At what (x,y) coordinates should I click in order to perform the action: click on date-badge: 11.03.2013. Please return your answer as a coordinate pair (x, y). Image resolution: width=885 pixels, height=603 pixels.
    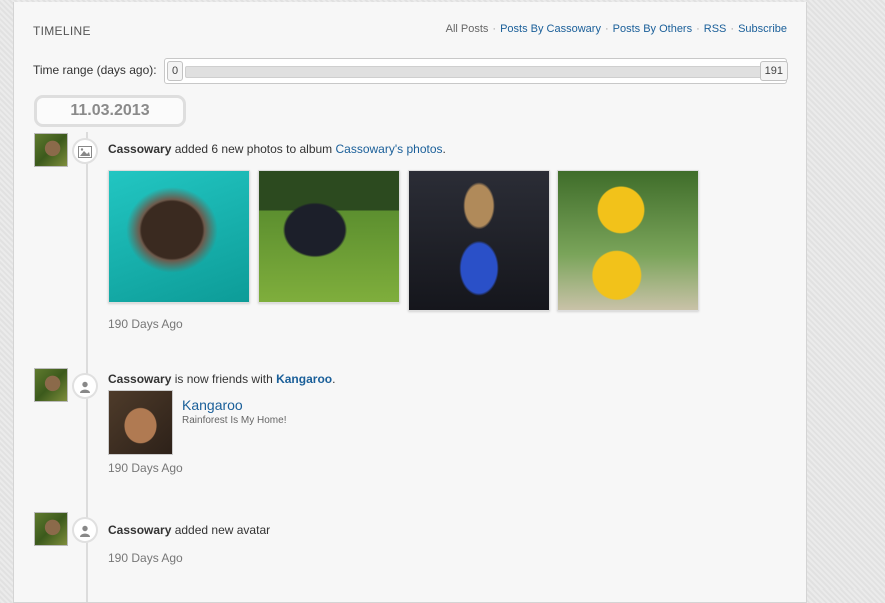
    Looking at the image, I should click on (110, 111).